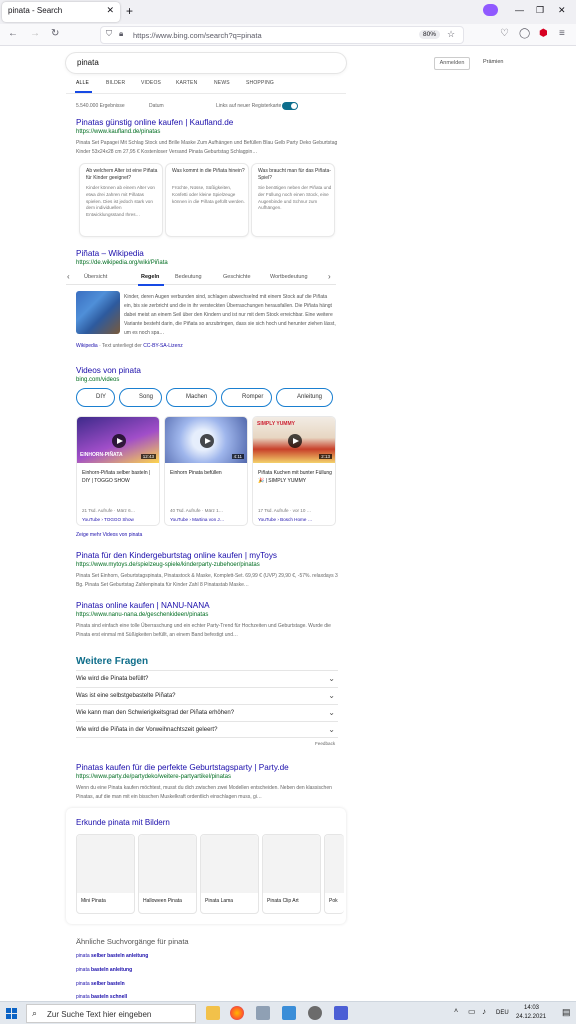 This screenshot has width=576, height=1024. Describe the element at coordinates (112, 956) in the screenshot. I see `related-search-link: pinata selber basteln anleitung` at that location.